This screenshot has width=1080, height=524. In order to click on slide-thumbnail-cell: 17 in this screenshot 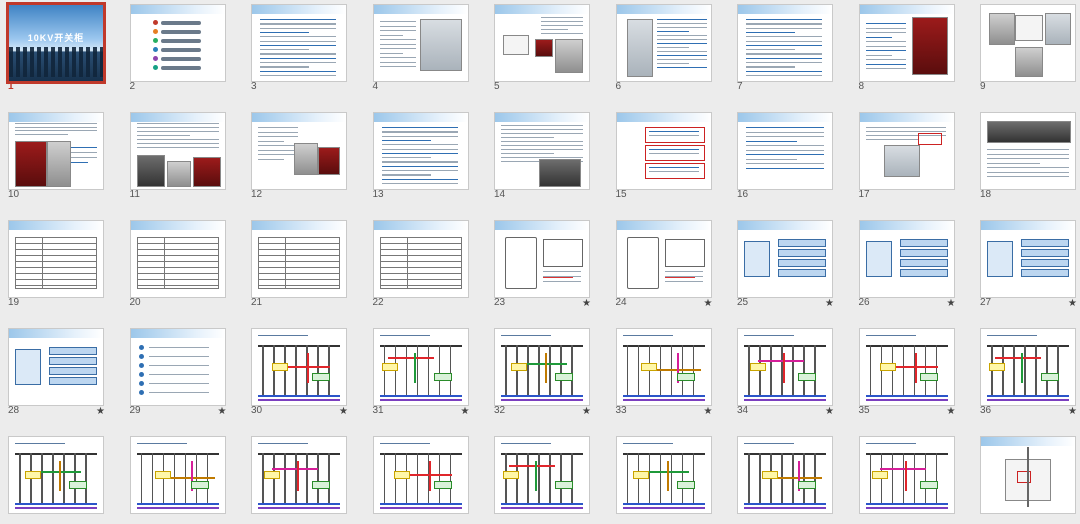, I will do `click(906, 155)`.